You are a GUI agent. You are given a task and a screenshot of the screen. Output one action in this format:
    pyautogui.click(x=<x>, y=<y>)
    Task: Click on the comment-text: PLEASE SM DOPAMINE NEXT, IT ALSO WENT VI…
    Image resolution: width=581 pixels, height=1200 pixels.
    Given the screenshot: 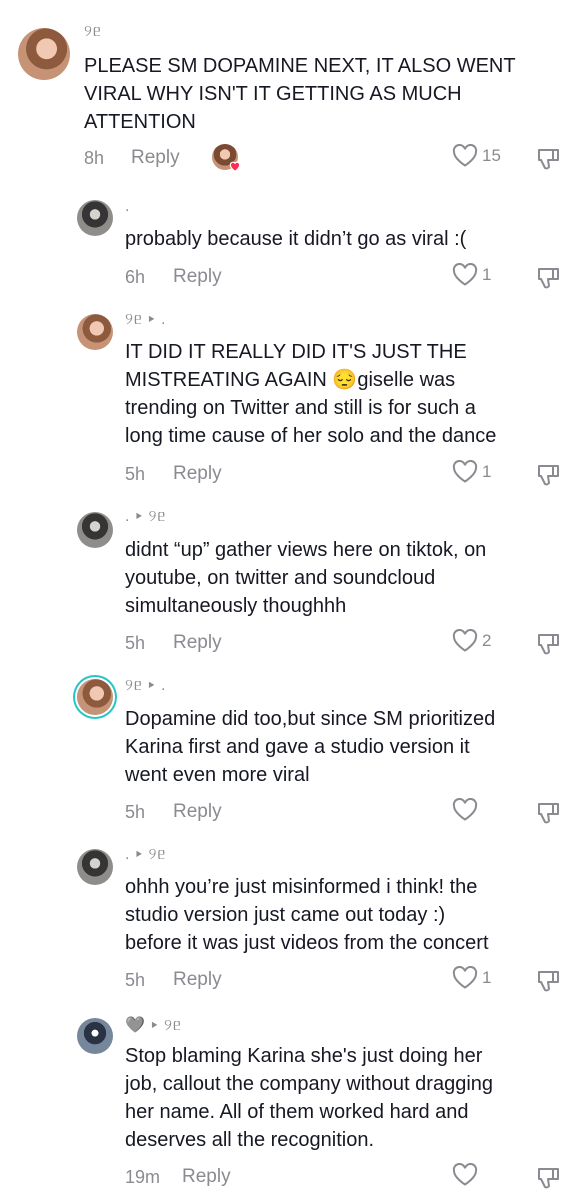 What is the action you would take?
    pyautogui.click(x=300, y=94)
    